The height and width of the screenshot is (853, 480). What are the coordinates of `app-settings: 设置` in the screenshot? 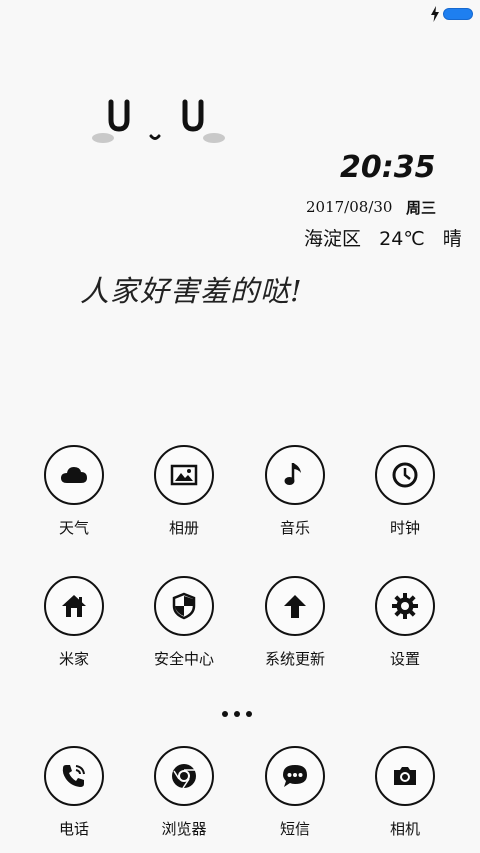 It's located at (405, 622).